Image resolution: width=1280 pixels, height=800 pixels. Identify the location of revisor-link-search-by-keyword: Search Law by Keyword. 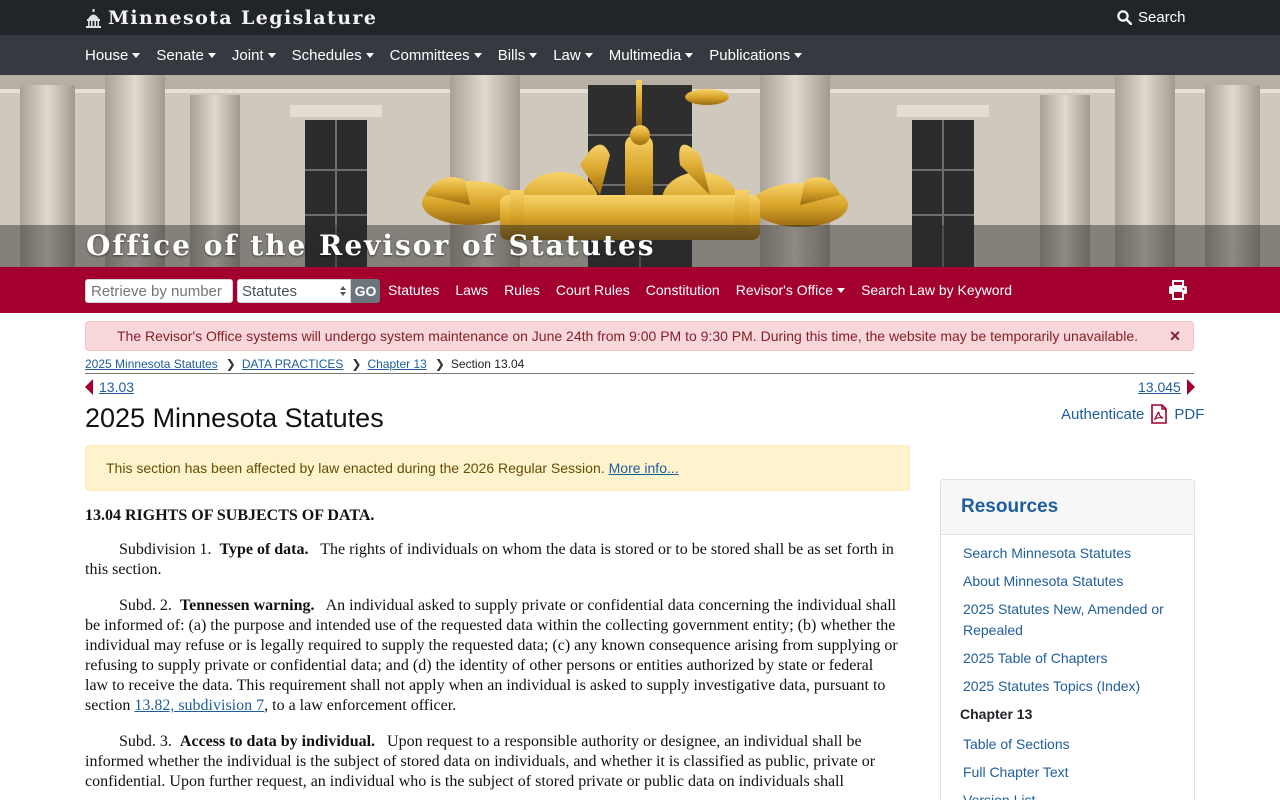
(936, 290).